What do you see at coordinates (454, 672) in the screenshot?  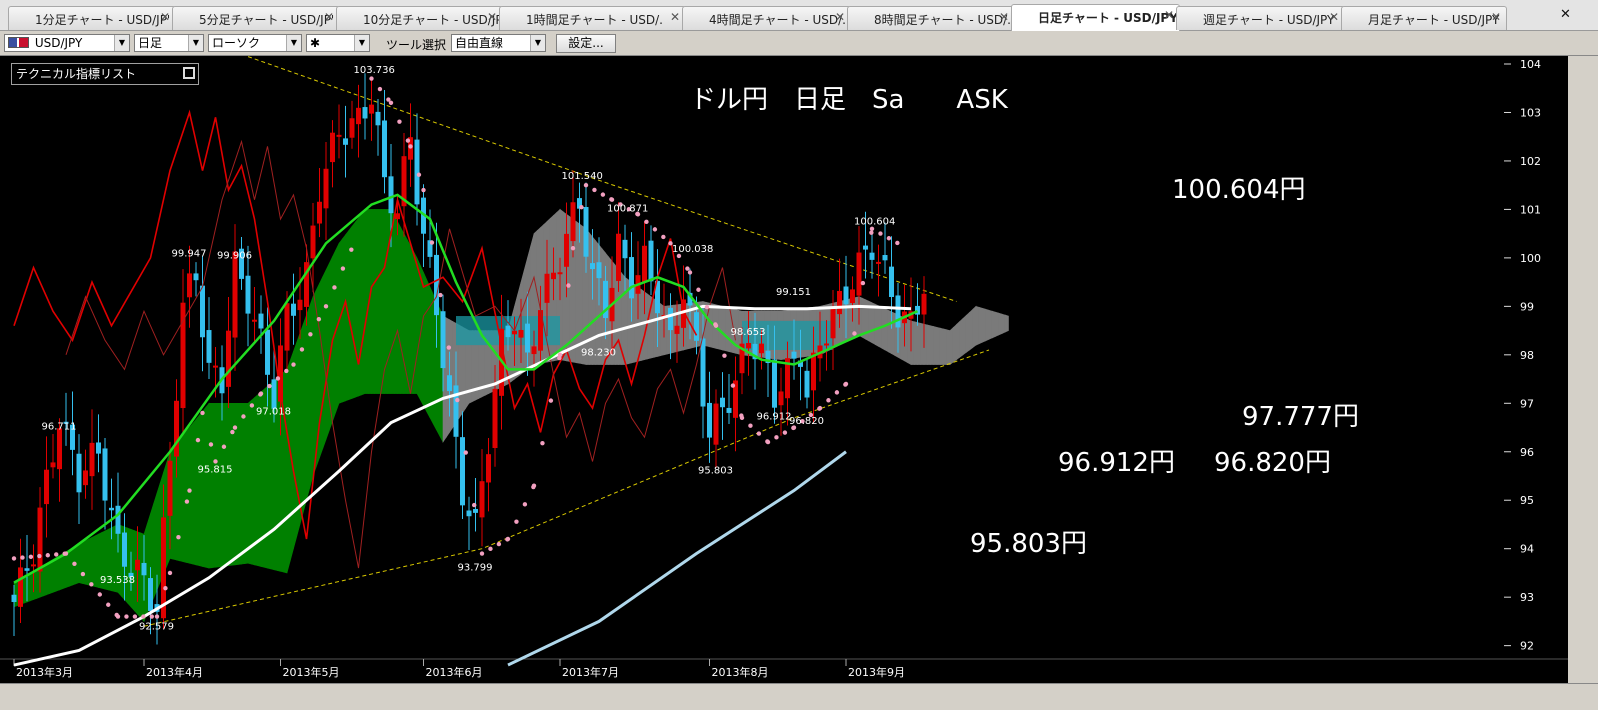 I see `x-tick-label: 2013年6月` at bounding box center [454, 672].